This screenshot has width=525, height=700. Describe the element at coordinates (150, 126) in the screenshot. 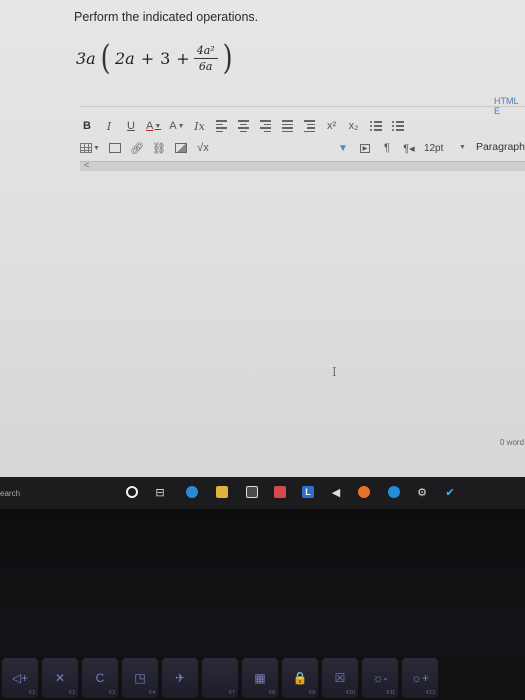

I see `font-color-label: A` at that location.